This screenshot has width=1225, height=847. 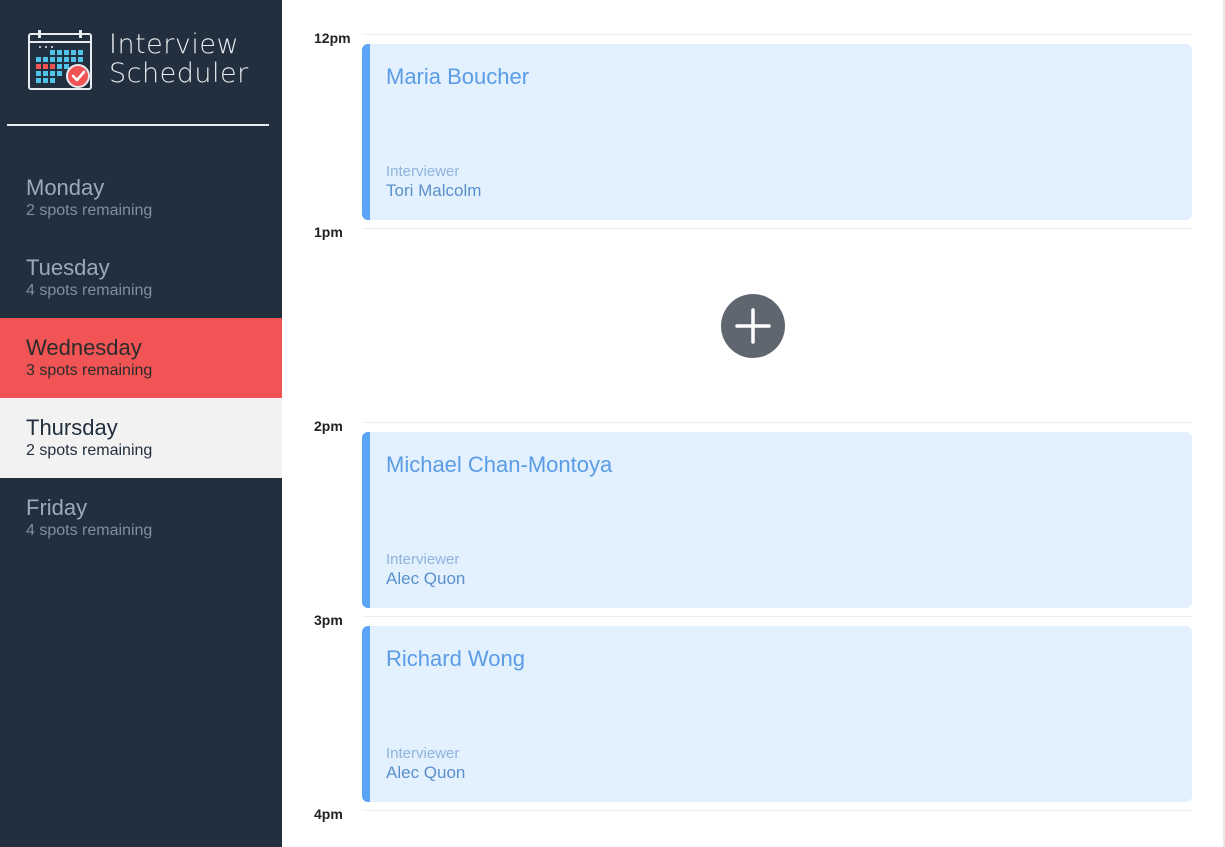 I want to click on day-name: Wednesday, so click(x=84, y=347).